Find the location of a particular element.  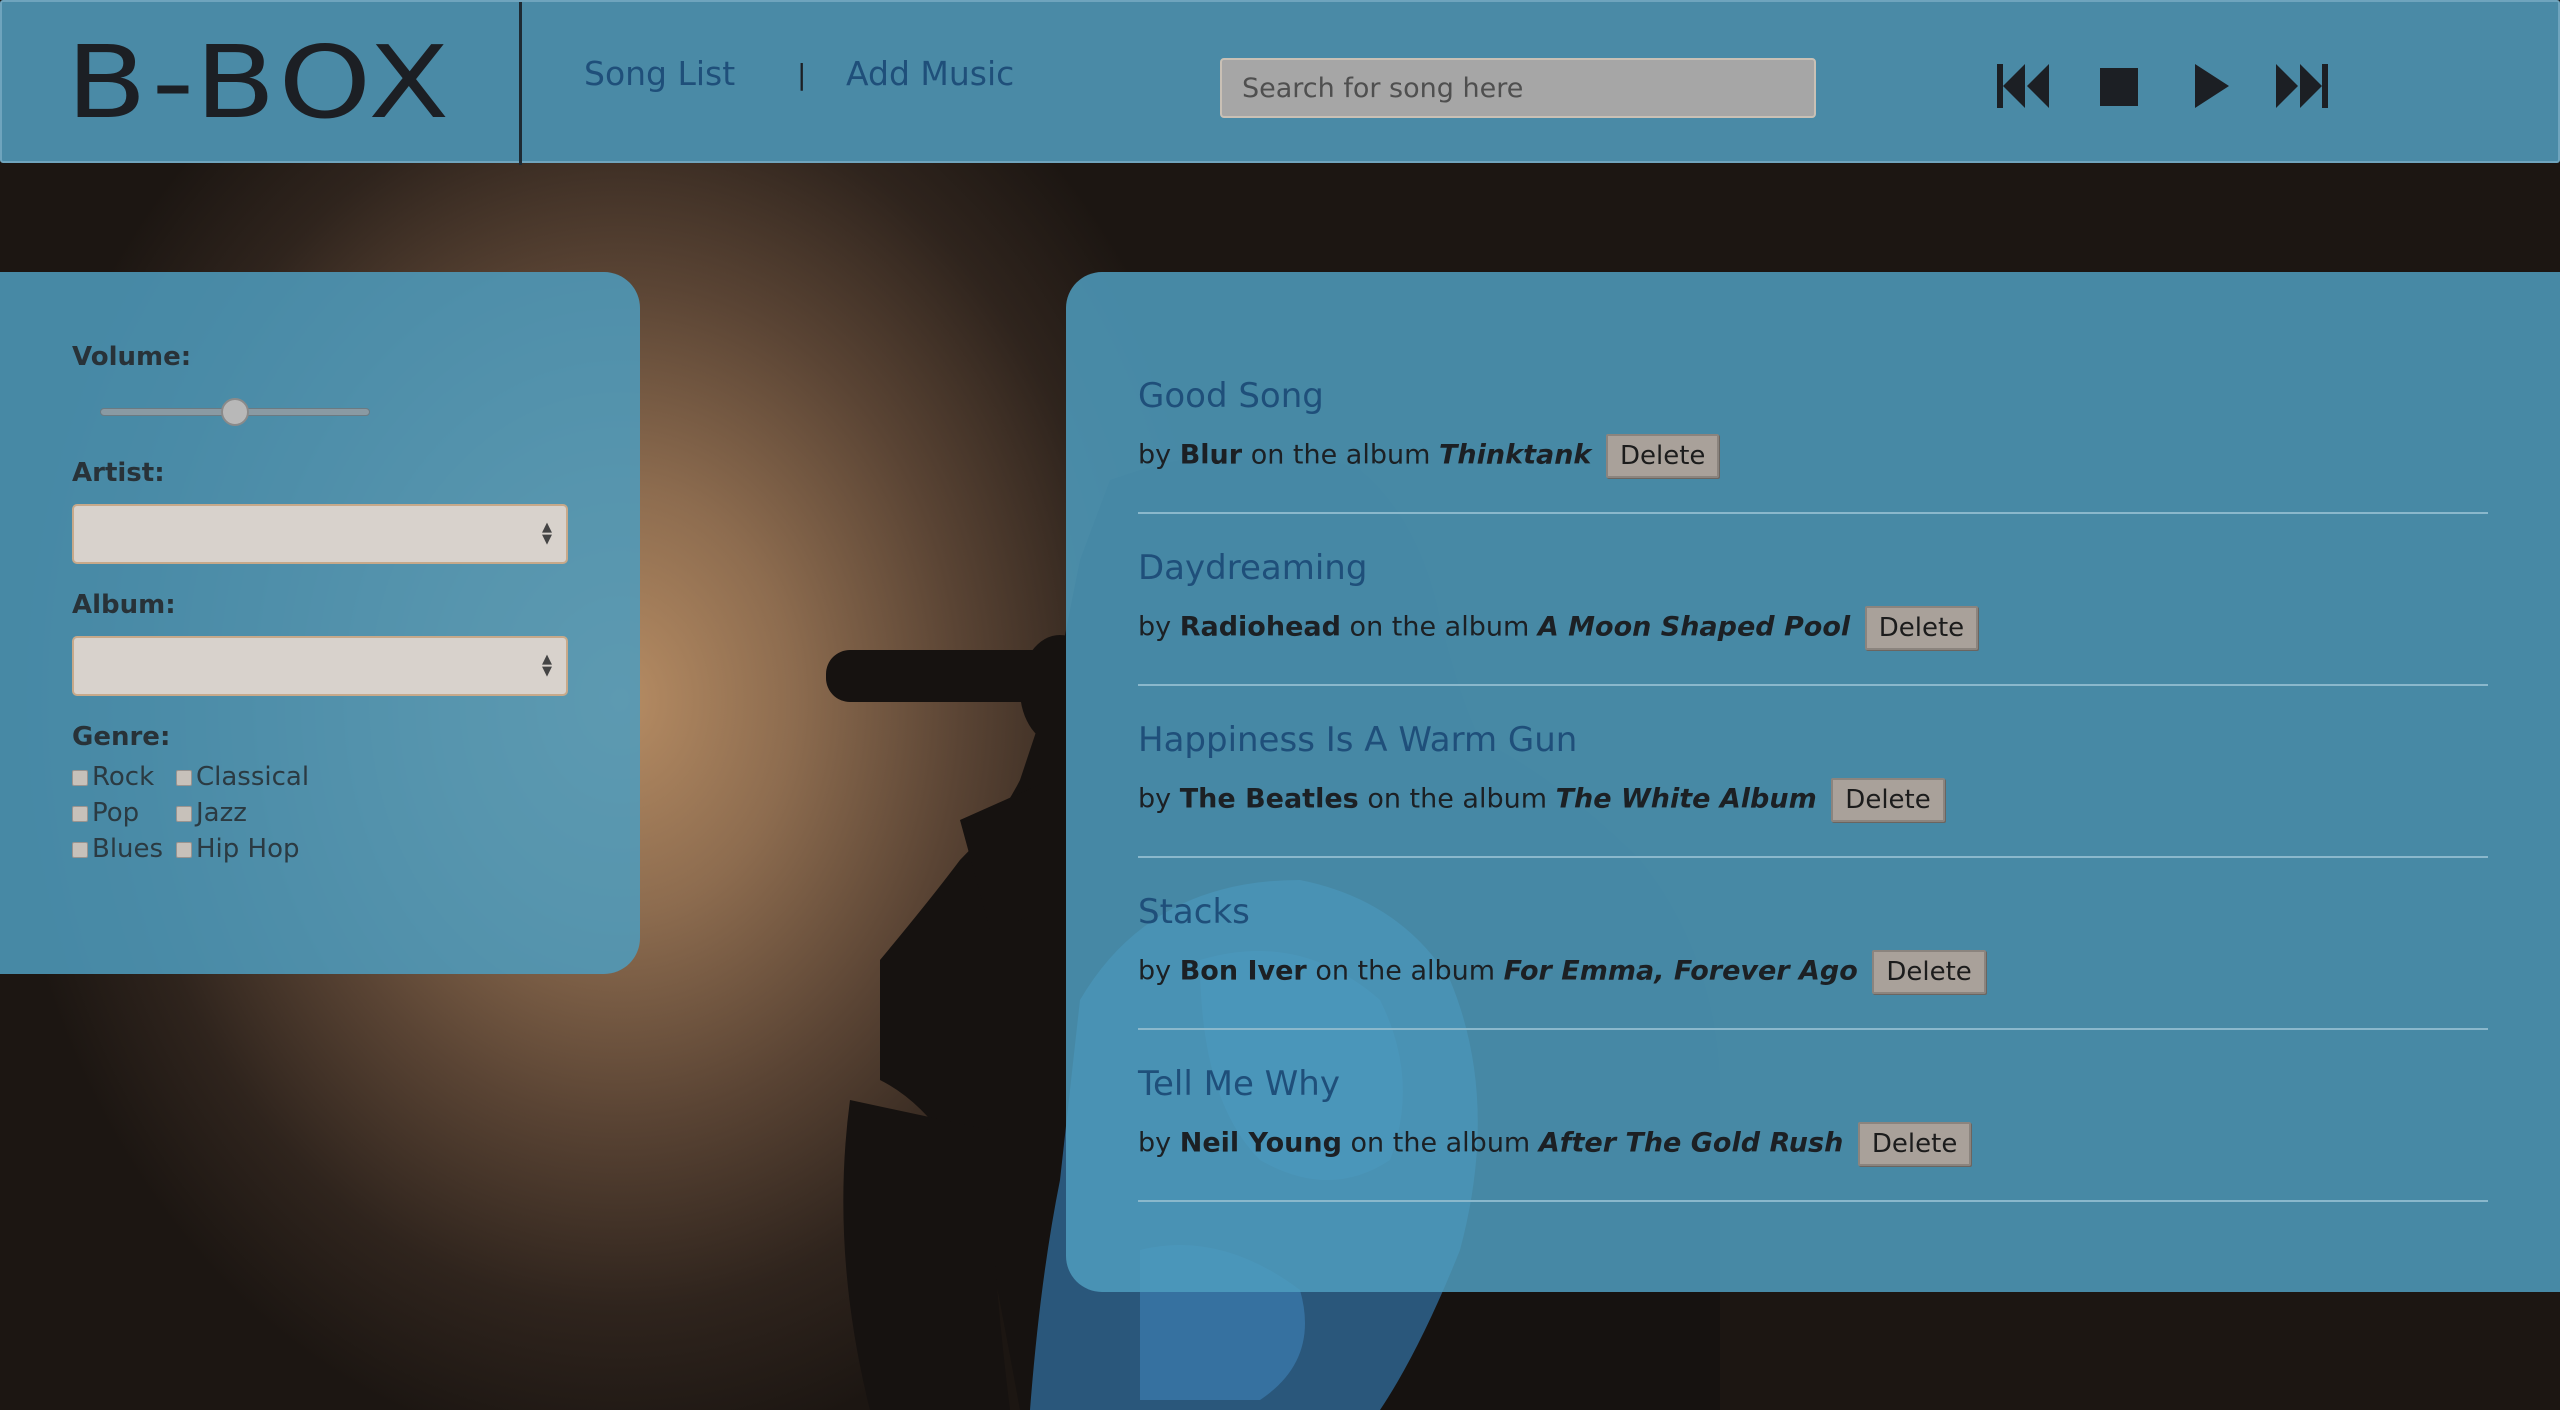

song-artist: Bon Iver is located at coordinates (1243, 971).